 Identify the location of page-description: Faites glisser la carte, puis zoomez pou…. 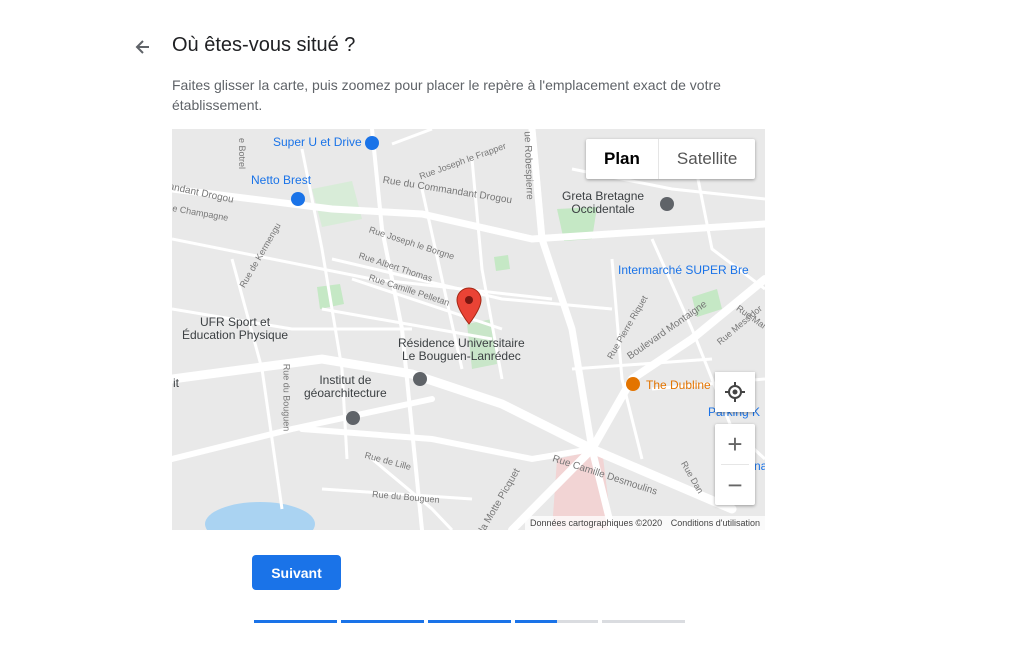
(446, 95).